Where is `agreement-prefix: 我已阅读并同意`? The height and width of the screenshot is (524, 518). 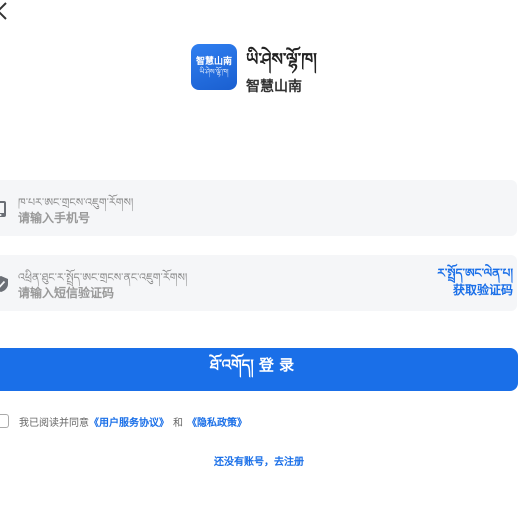
agreement-prefix: 我已阅读并同意 is located at coordinates (54, 423).